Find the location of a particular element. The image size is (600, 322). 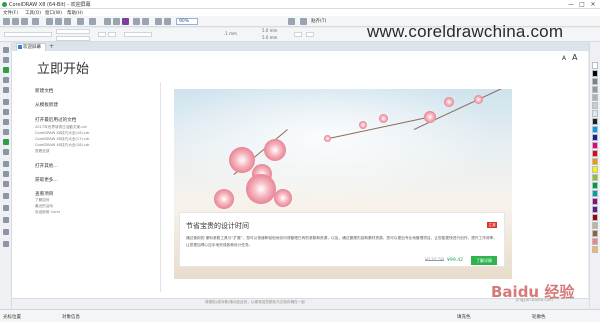

new-document-link: 新建文档 is located at coordinates (44, 91).